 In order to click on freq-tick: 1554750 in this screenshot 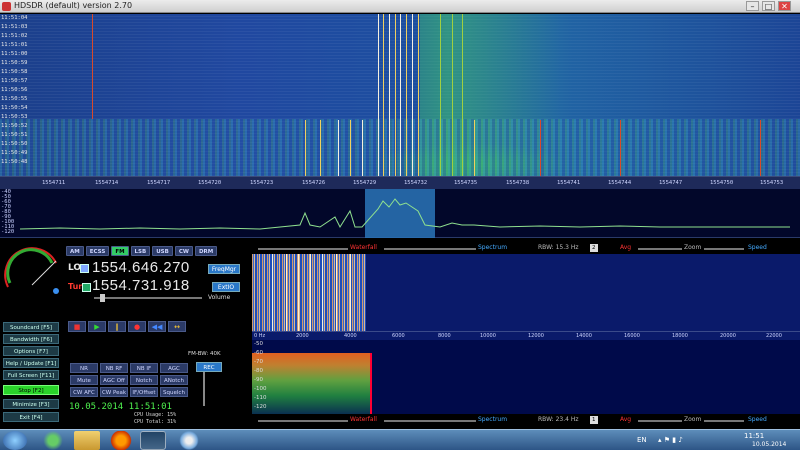, I will do `click(722, 183)`.